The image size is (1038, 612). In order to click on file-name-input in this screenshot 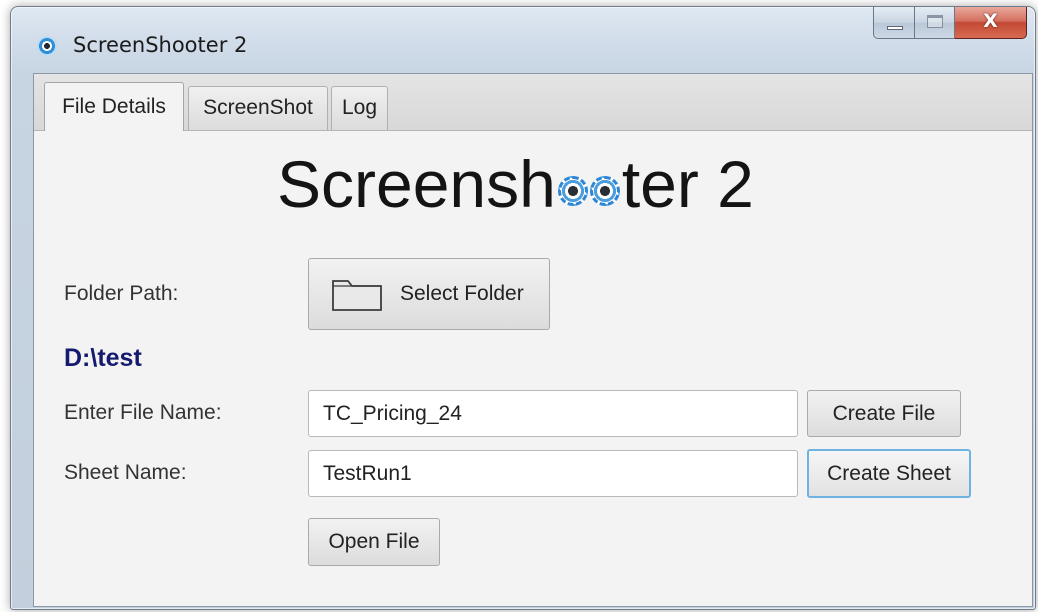, I will do `click(553, 413)`.